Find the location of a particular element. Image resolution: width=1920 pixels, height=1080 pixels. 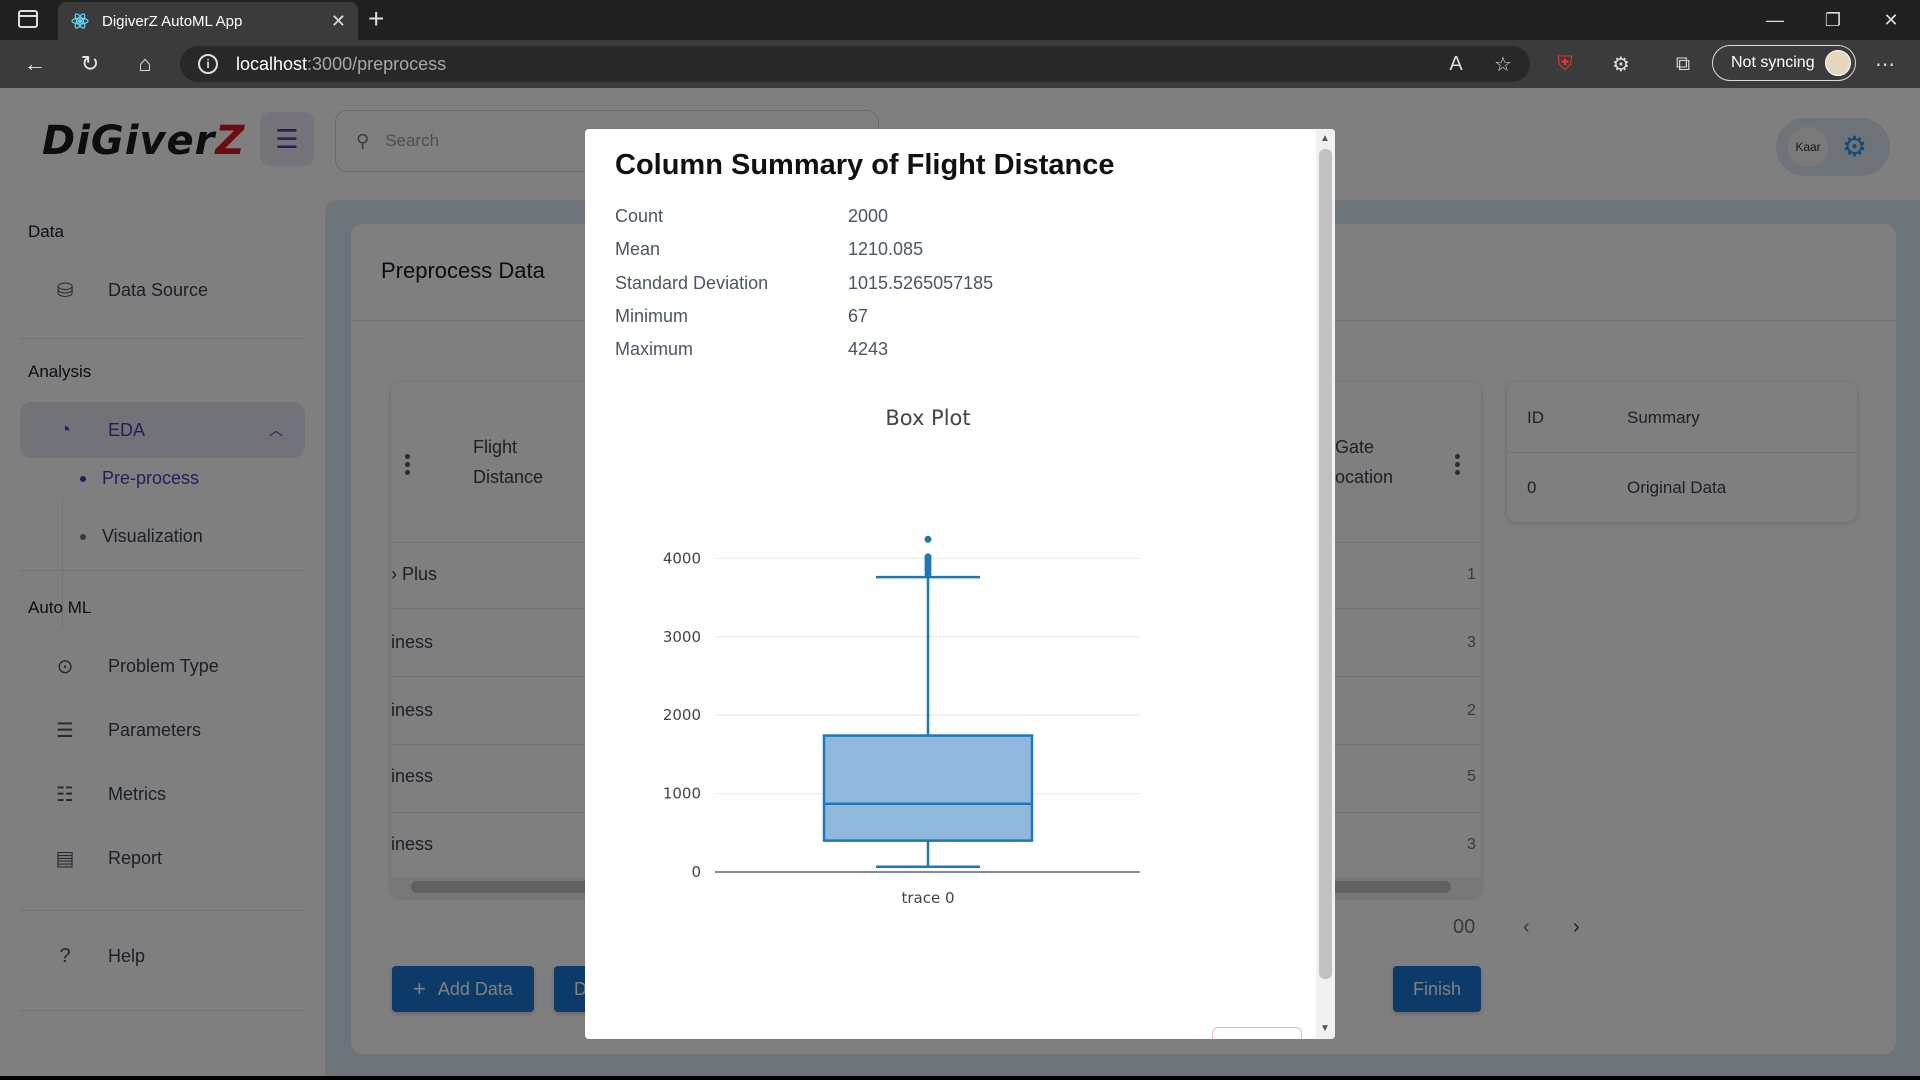

y-tick-label: 0 is located at coordinates (696, 872).